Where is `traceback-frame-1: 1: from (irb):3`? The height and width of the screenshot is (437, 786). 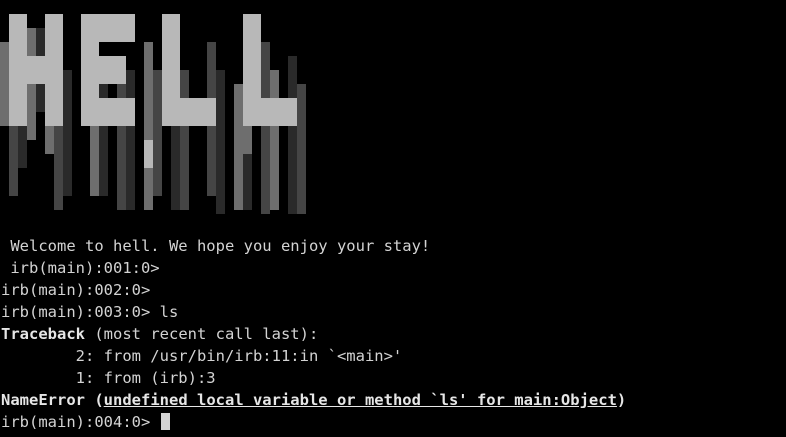 traceback-frame-1: 1: from (irb):3 is located at coordinates (313, 378).